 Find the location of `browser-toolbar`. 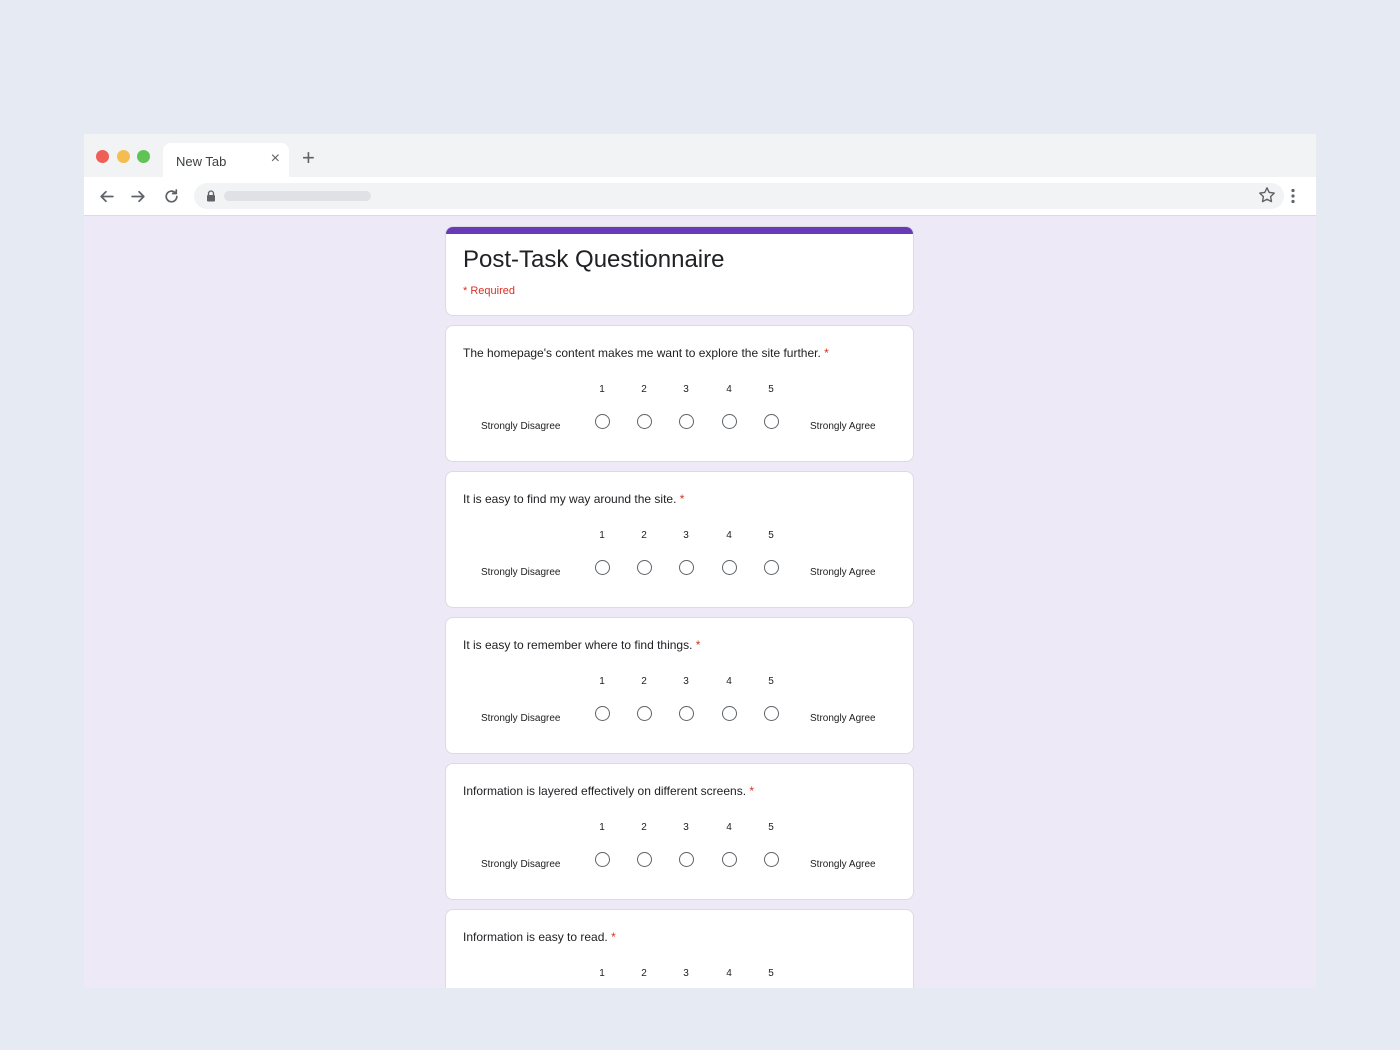

browser-toolbar is located at coordinates (700, 196).